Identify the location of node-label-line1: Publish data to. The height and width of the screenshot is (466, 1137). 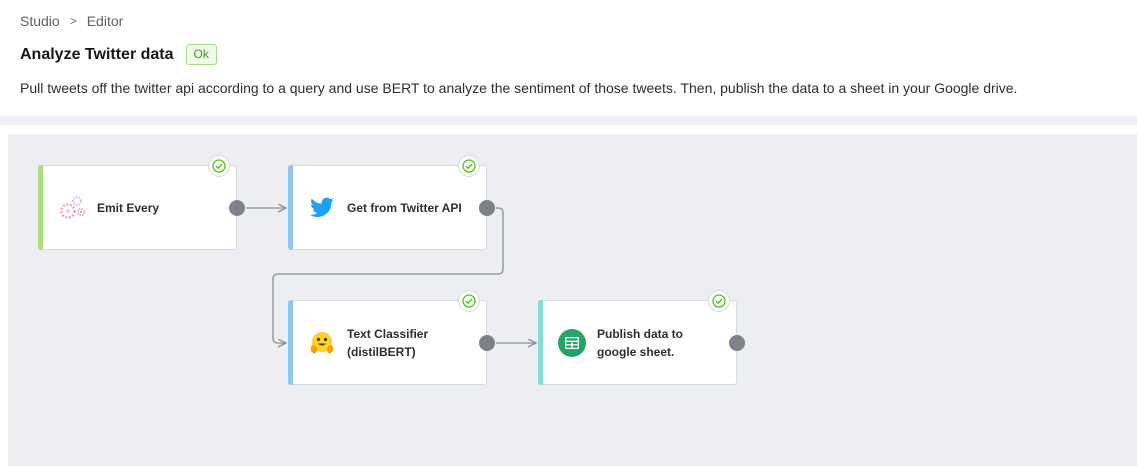
(640, 333).